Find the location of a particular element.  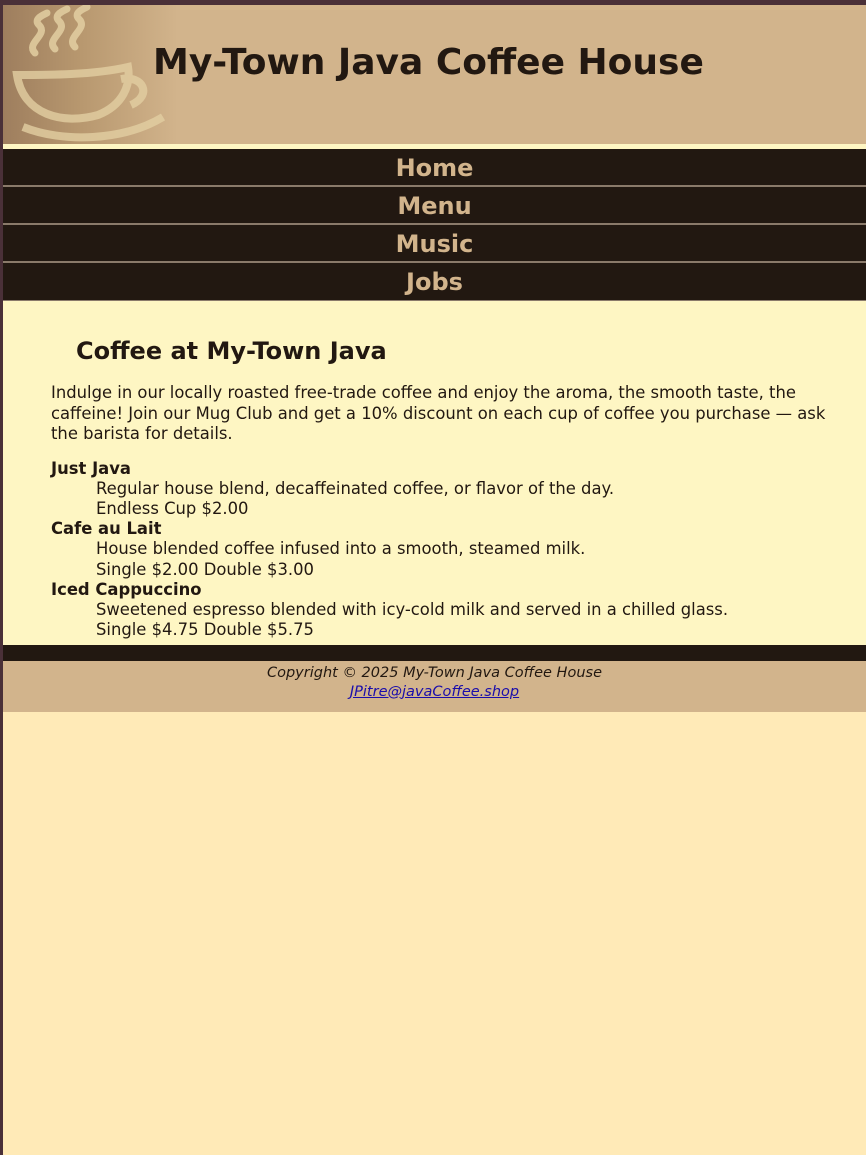

content-heading: Coffee at My-Town Java is located at coordinates (231, 351).